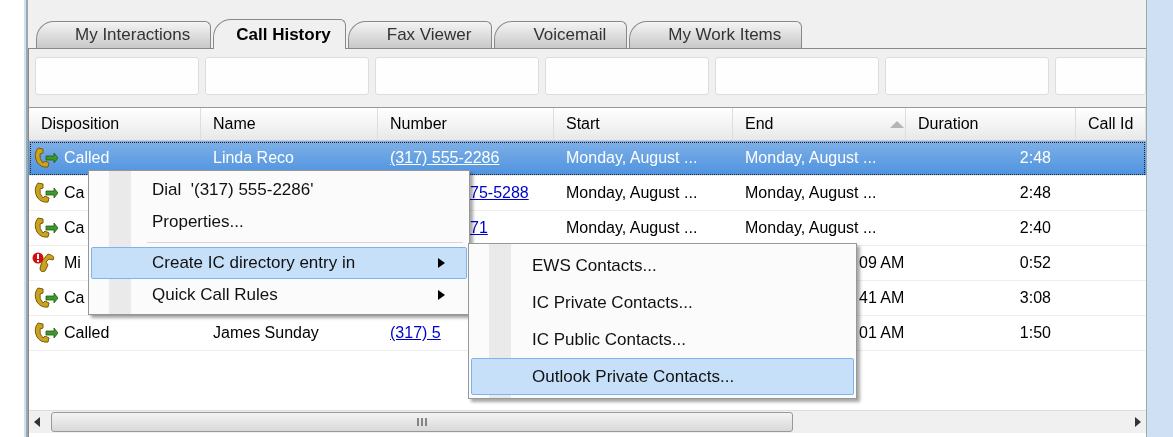  What do you see at coordinates (1035, 228) in the screenshot?
I see `table-cell: 2:40` at bounding box center [1035, 228].